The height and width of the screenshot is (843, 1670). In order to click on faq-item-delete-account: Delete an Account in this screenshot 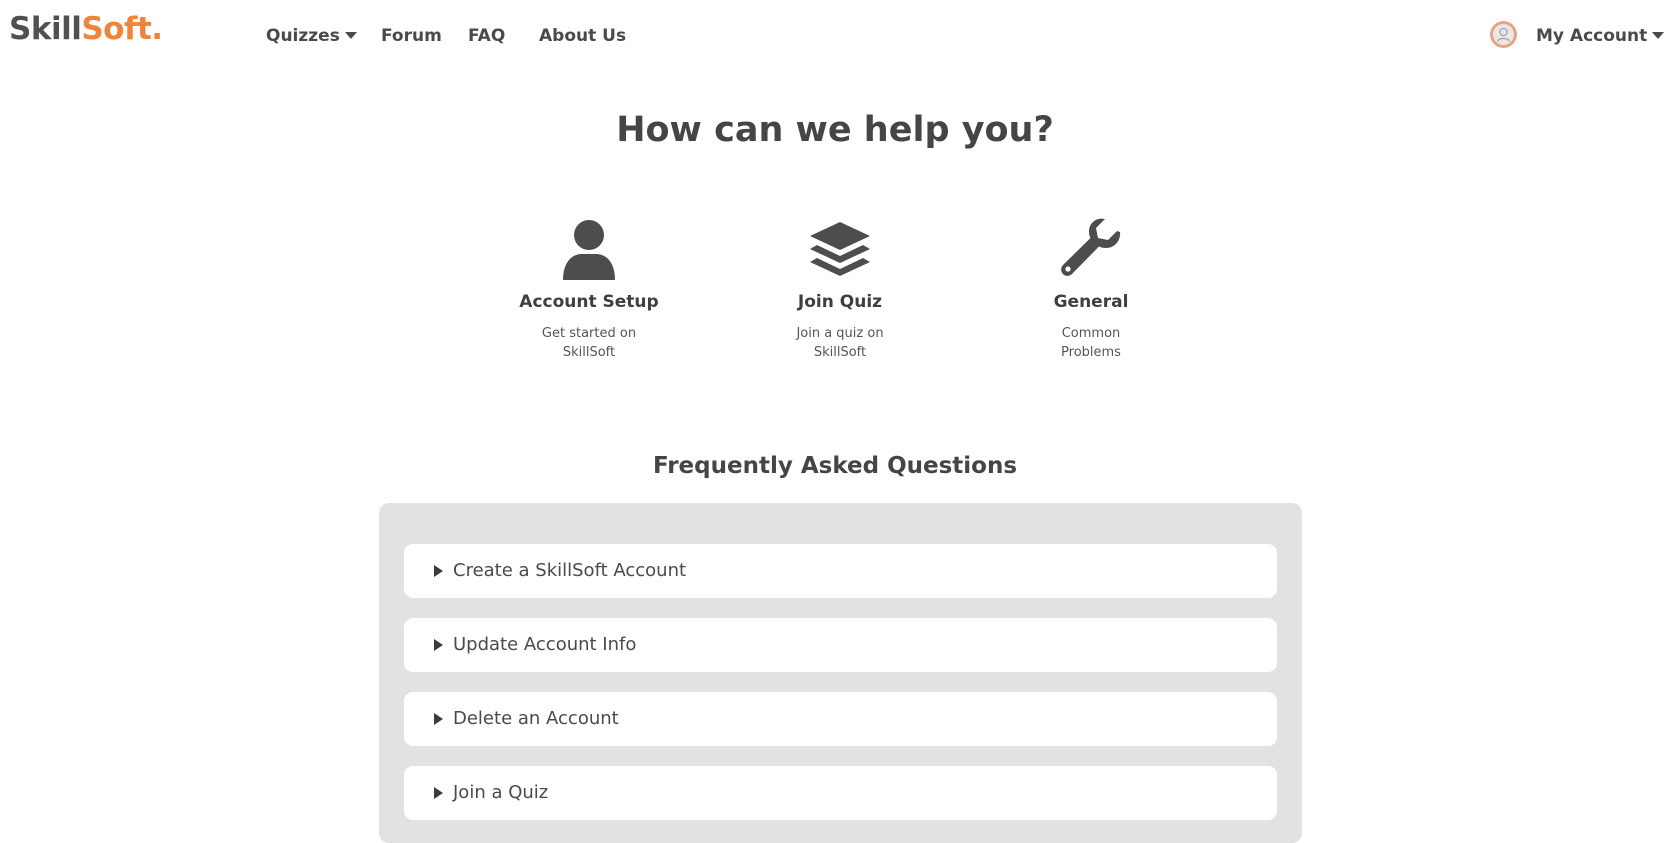, I will do `click(840, 719)`.